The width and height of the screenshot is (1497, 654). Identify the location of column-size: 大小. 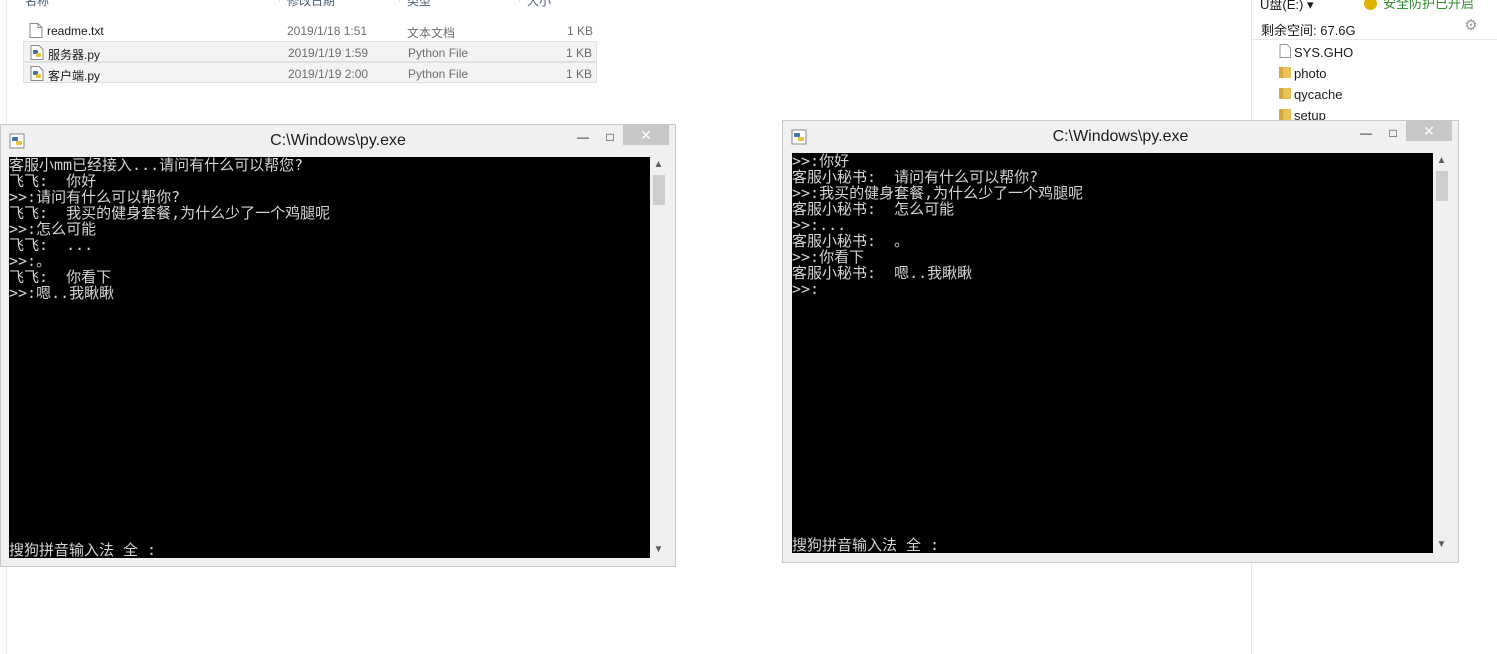
(539, 4).